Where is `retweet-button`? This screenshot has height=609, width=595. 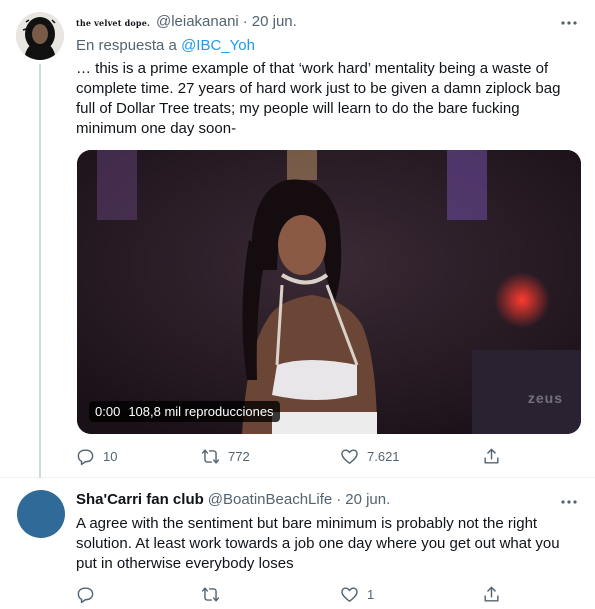
retweet-button is located at coordinates (214, 594).